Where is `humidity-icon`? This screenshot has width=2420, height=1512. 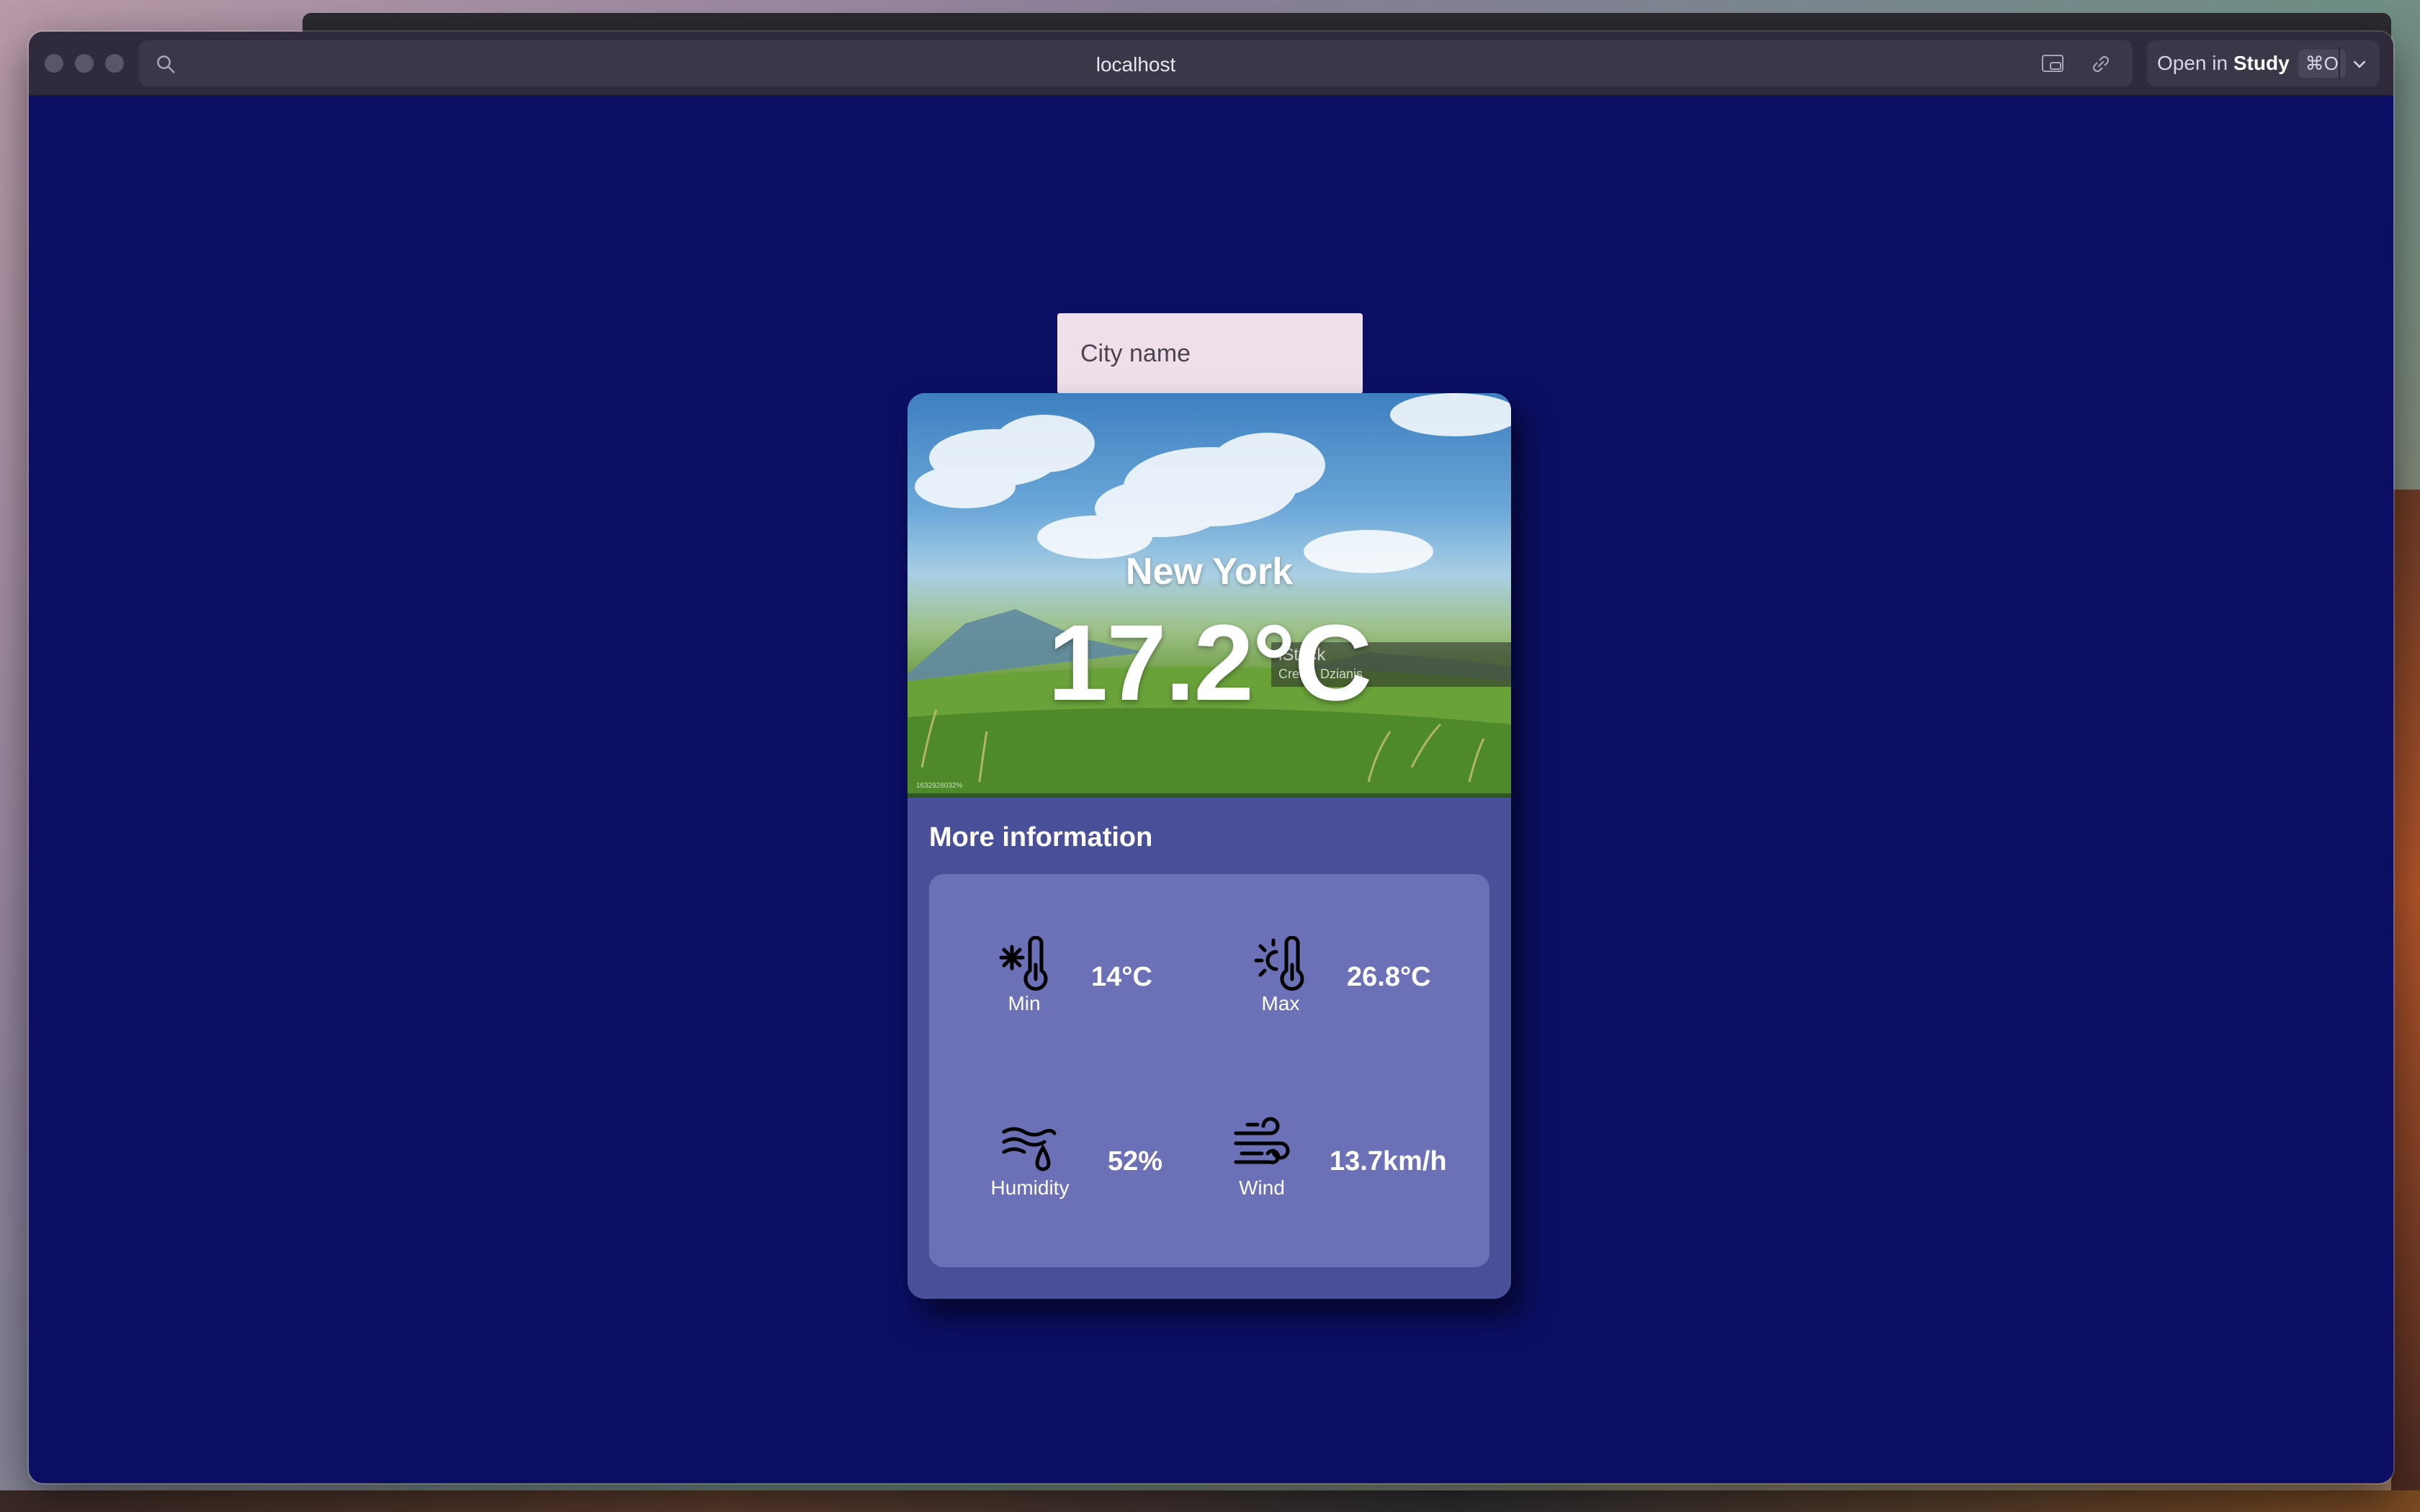
humidity-icon is located at coordinates (1029, 1149).